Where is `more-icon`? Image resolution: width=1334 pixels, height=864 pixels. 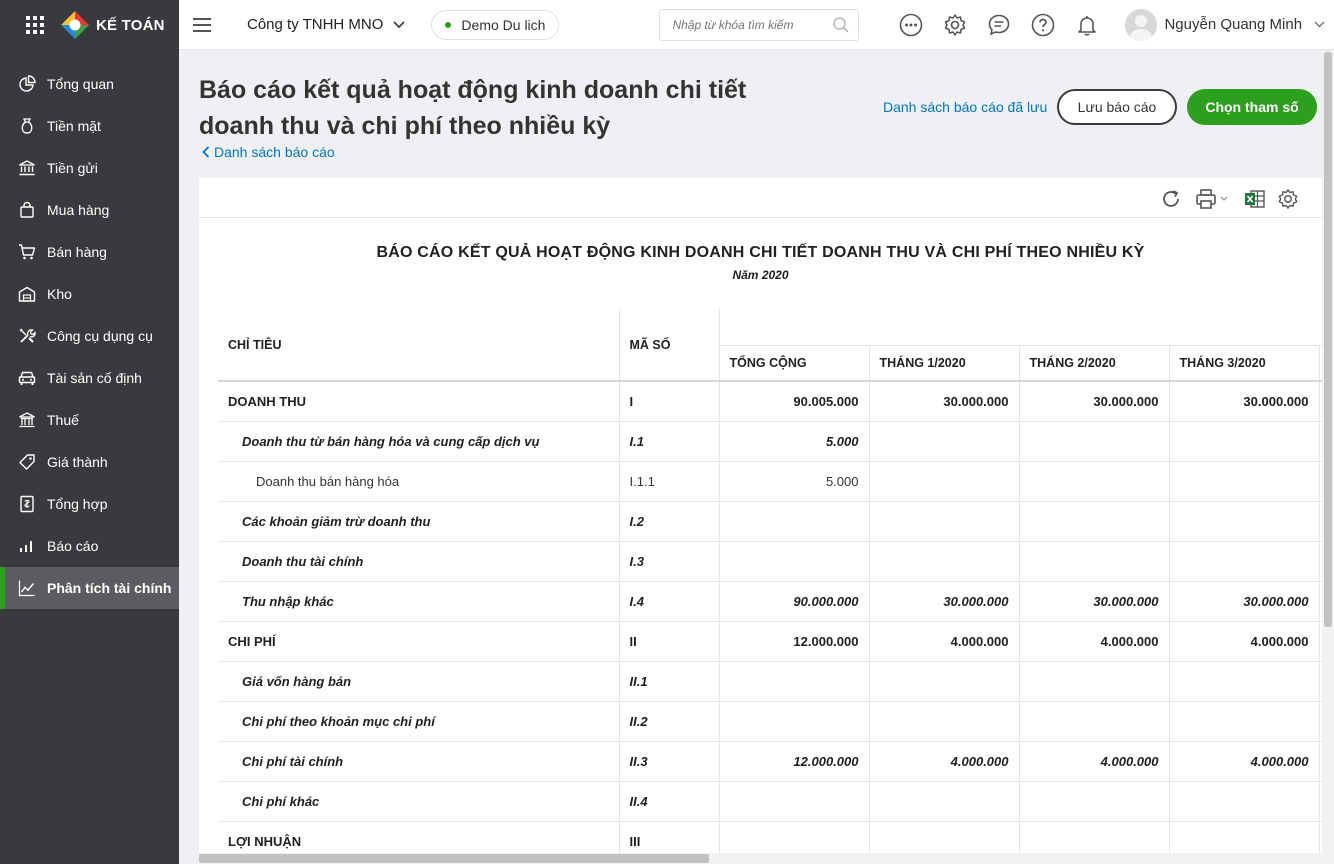 more-icon is located at coordinates (911, 25).